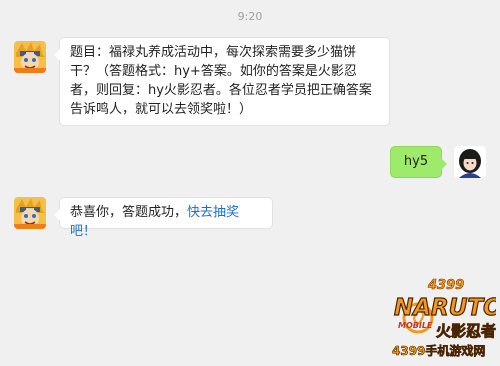 The height and width of the screenshot is (366, 500). Describe the element at coordinates (470, 162) in the screenshot. I see `user-avatar` at that location.